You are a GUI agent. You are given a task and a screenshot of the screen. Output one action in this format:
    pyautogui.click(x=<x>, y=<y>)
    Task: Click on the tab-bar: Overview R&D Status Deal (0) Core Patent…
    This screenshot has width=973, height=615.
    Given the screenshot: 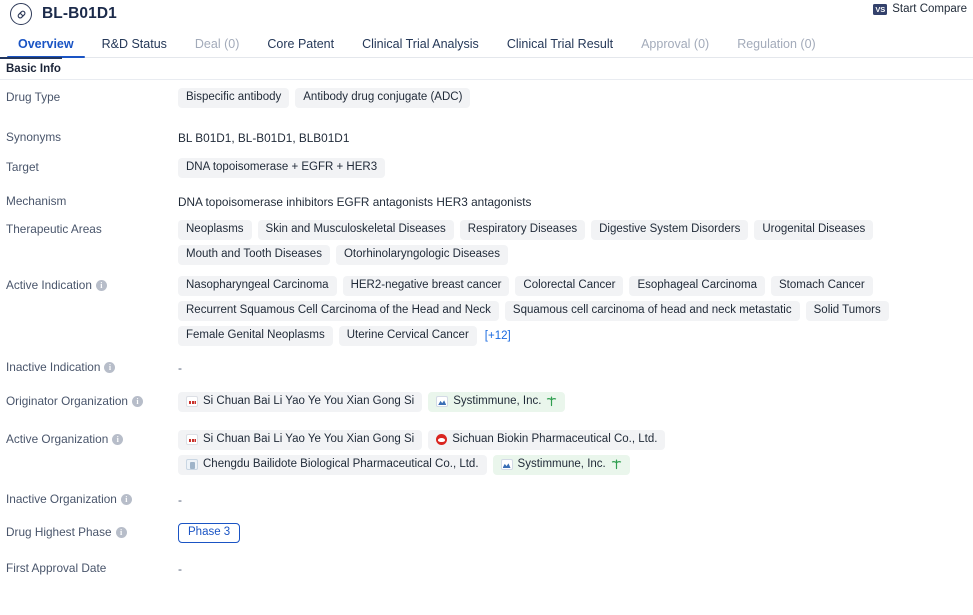 What is the action you would take?
    pyautogui.click(x=486, y=43)
    